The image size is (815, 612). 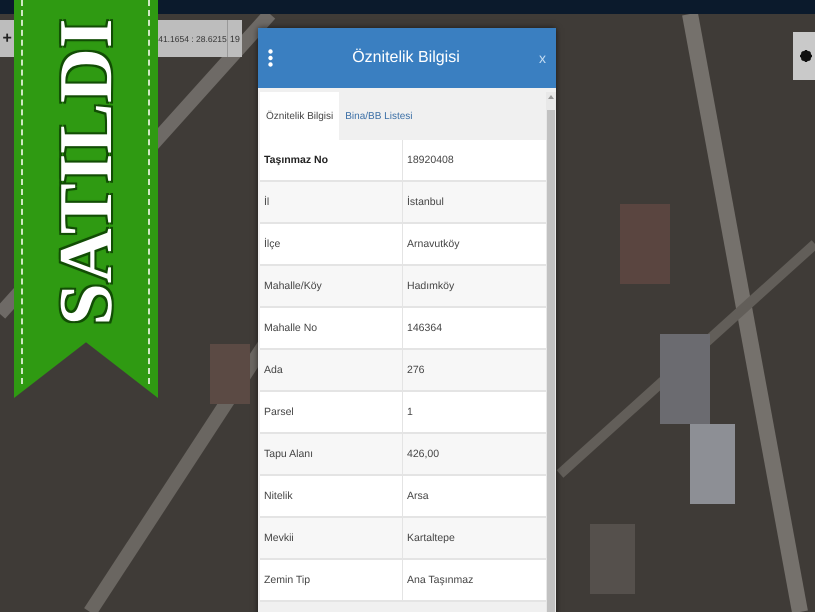 I want to click on settings-button, so click(x=804, y=56).